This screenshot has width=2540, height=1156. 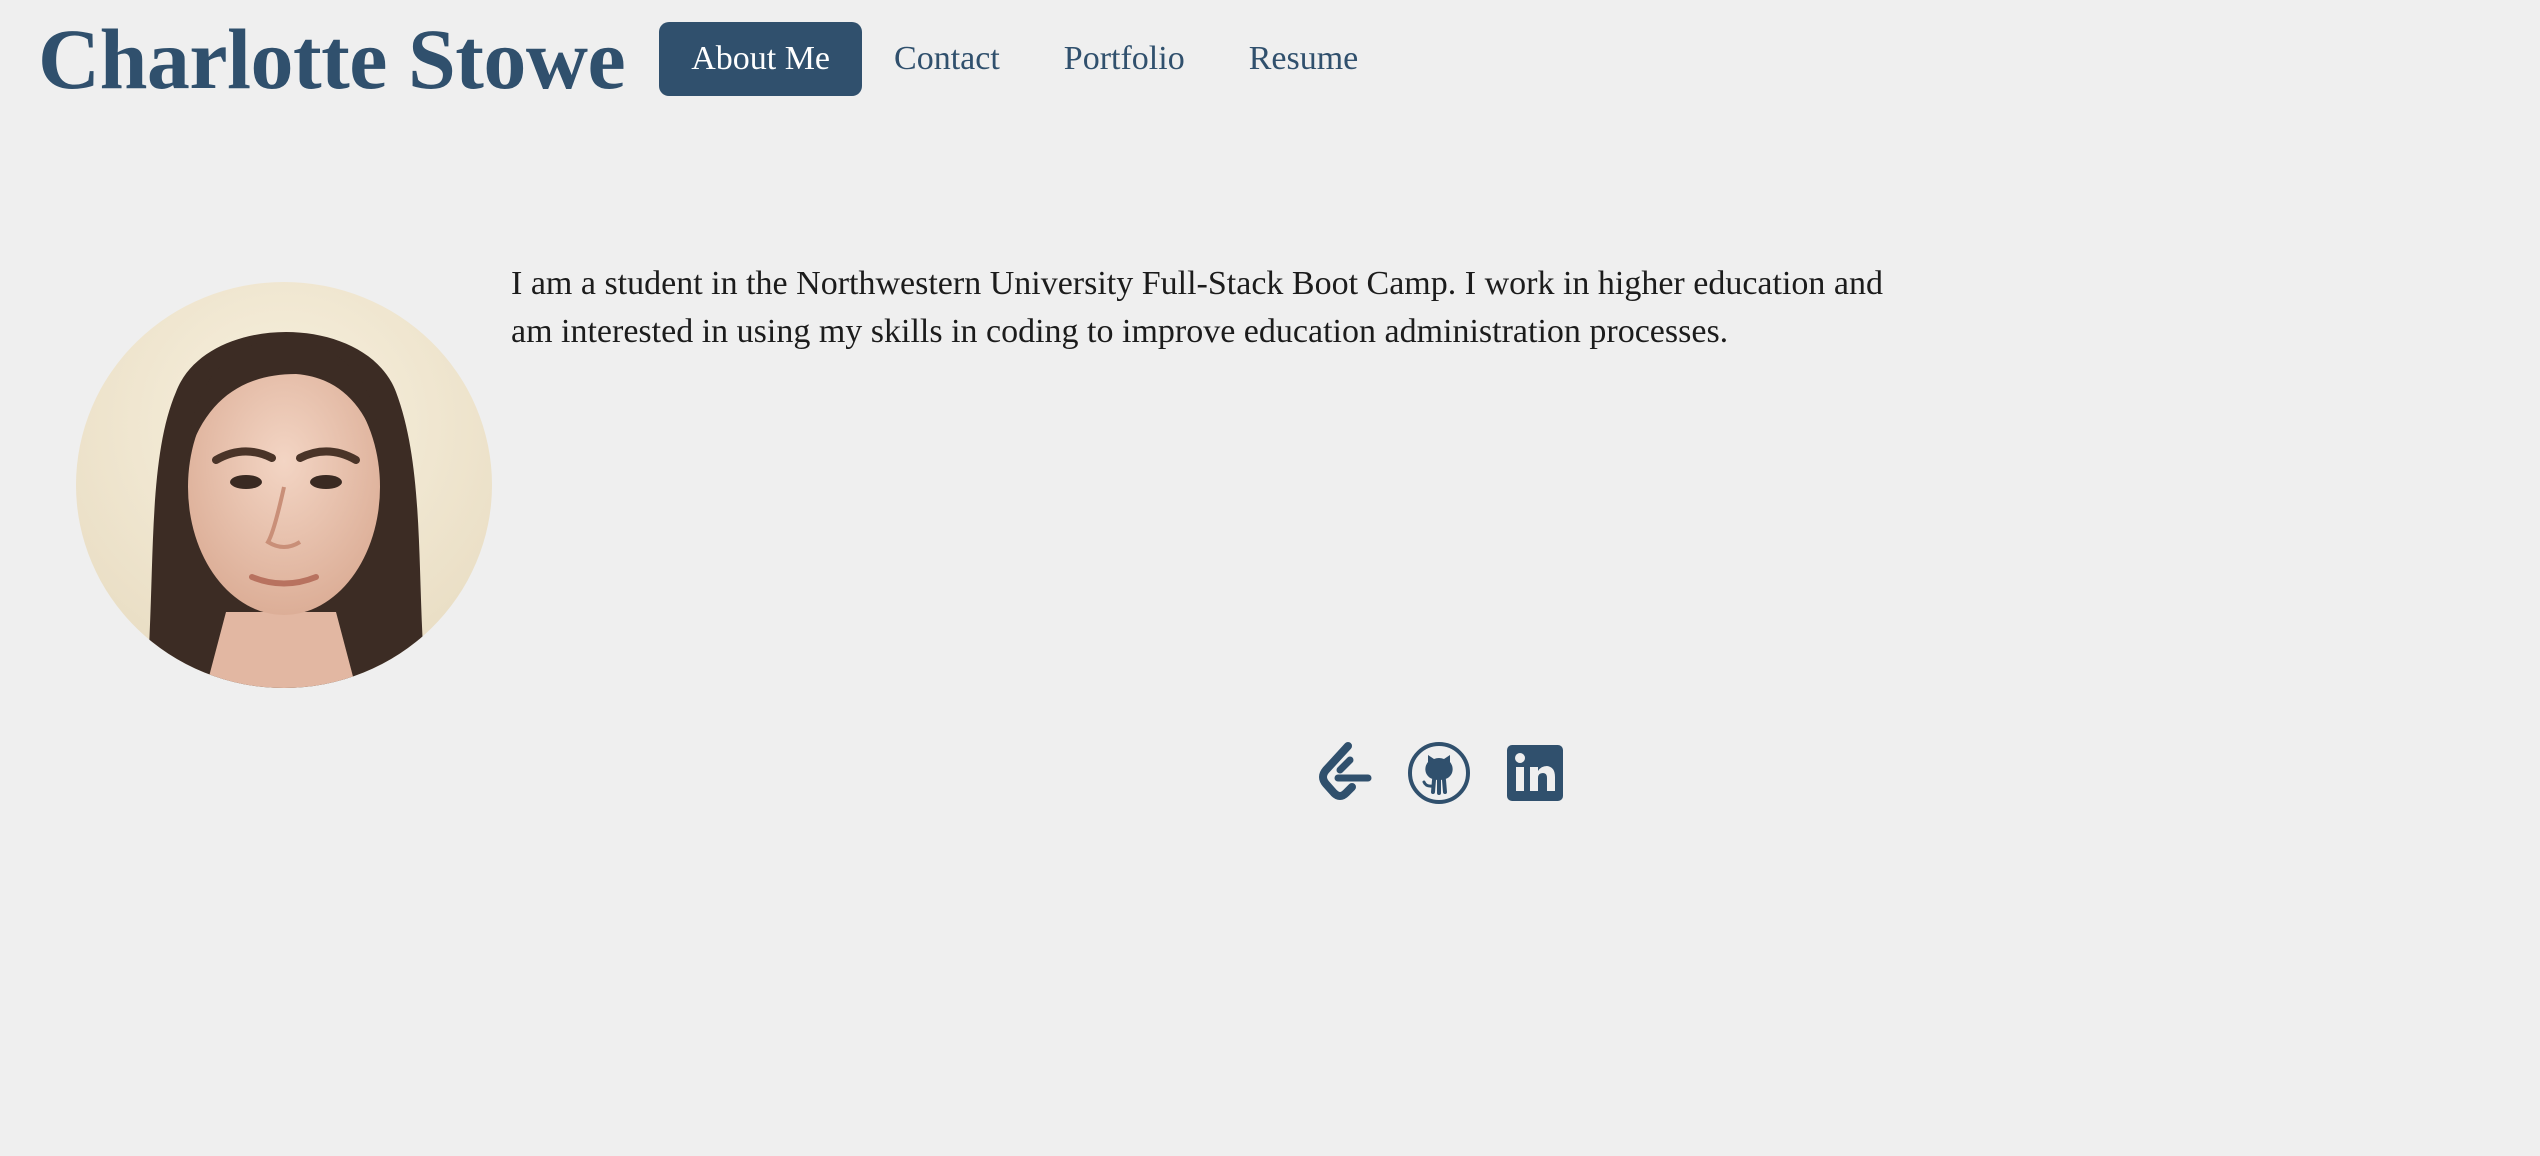 What do you see at coordinates (1535, 773) in the screenshot?
I see `linkedin-icon` at bounding box center [1535, 773].